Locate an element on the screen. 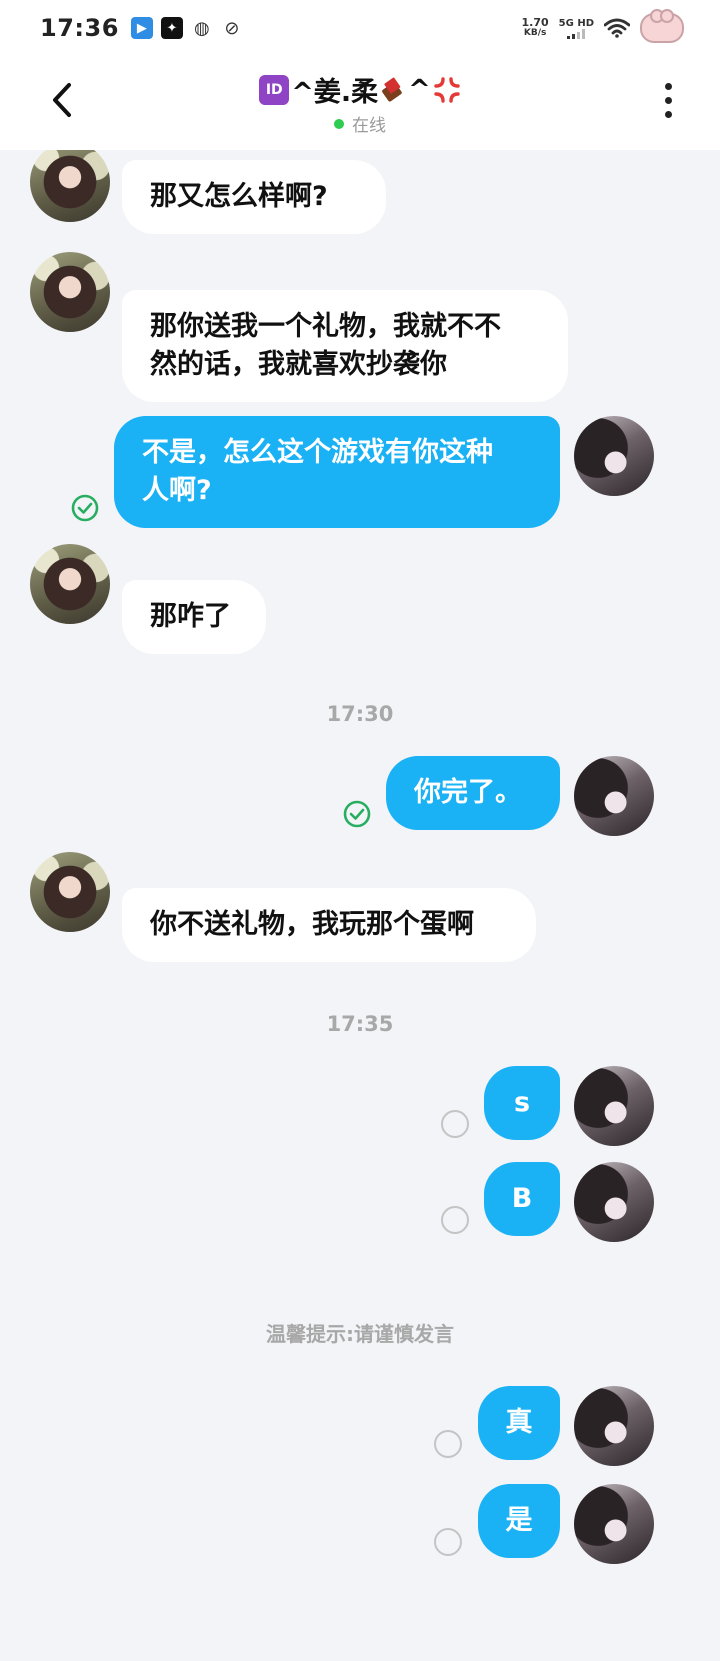 The image size is (720, 1661). app-notification-icon: ▶ is located at coordinates (141, 28).